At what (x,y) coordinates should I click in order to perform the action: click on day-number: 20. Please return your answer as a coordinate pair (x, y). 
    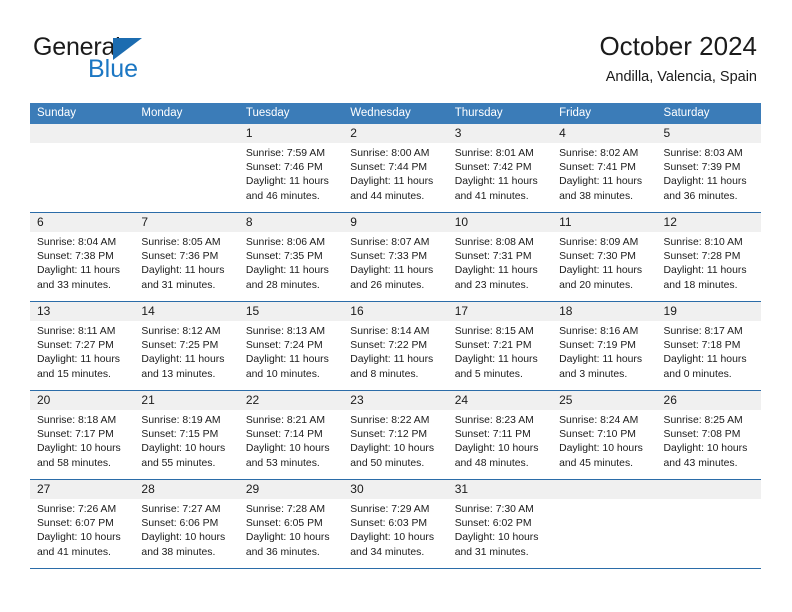
    Looking at the image, I should click on (82, 400).